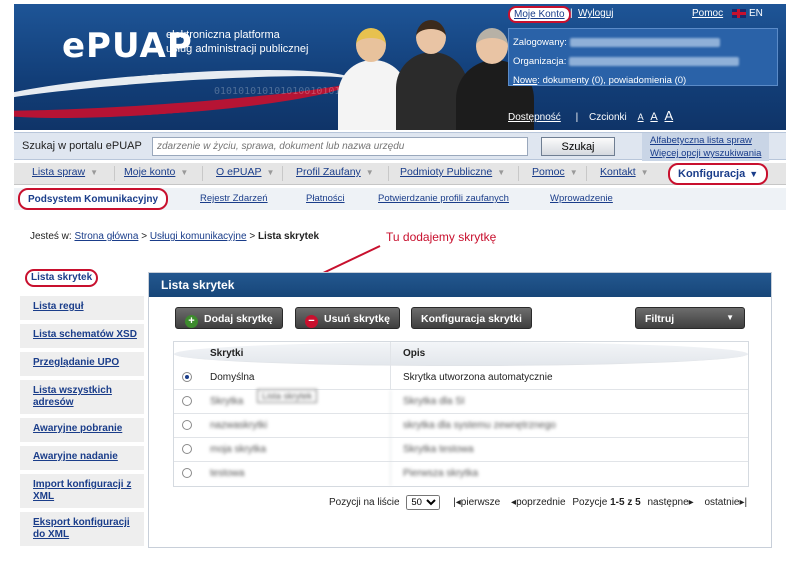 This screenshot has width=800, height=568. Describe the element at coordinates (705, 140) in the screenshot. I see `alphabetical-list-link: Alfabetyczna lista spraw` at that location.